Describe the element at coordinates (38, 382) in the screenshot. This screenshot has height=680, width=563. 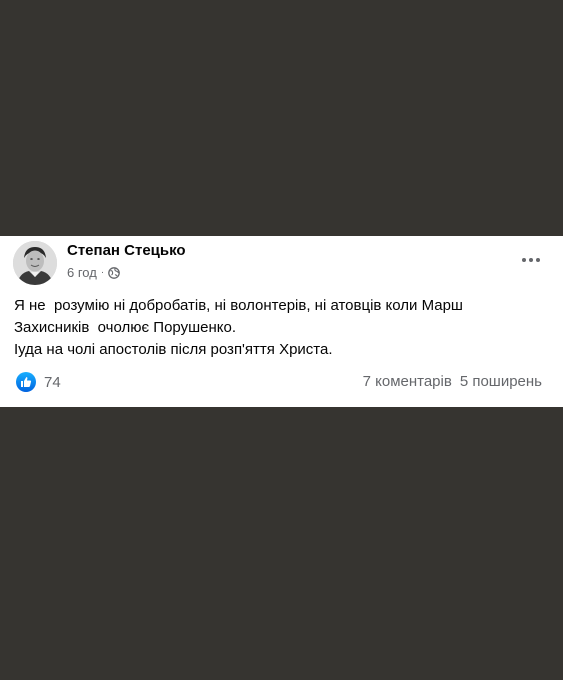
I see `reactions-summary: 74` at that location.